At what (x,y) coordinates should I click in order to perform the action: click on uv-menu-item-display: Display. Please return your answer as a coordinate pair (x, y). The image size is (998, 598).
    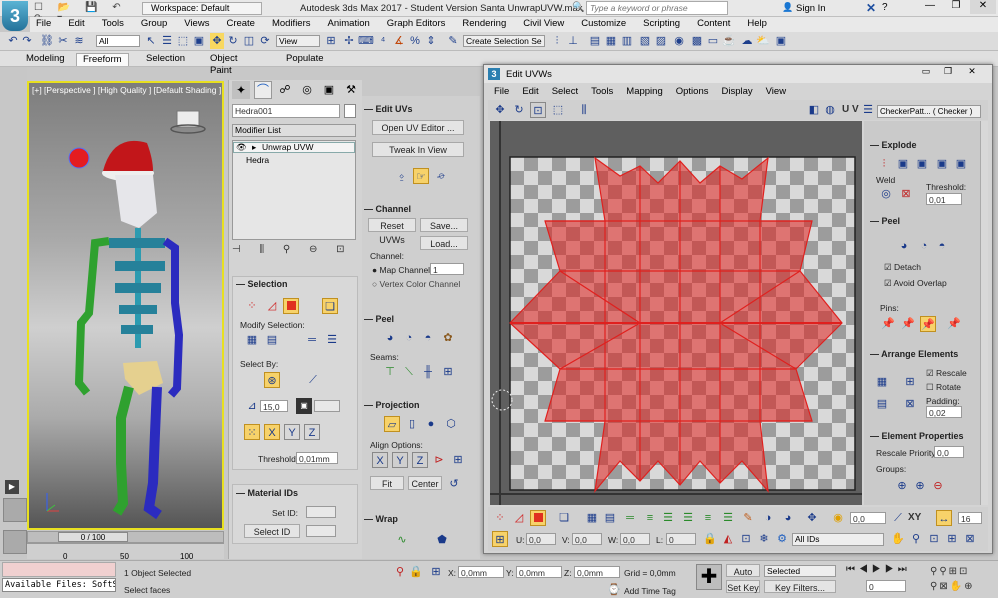
    Looking at the image, I should click on (736, 91).